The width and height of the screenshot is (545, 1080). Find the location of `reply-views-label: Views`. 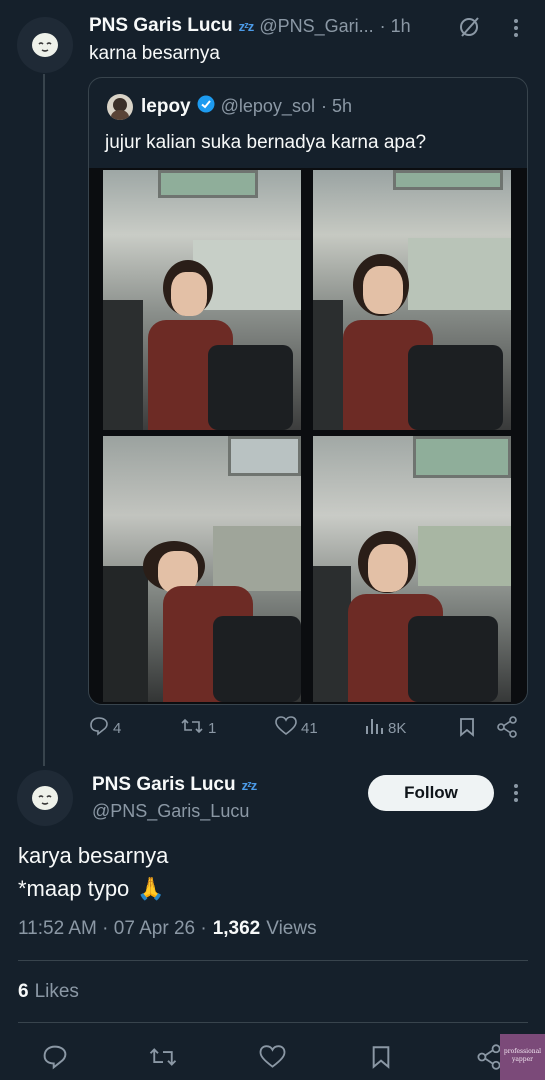

reply-views-label: Views is located at coordinates (291, 928).